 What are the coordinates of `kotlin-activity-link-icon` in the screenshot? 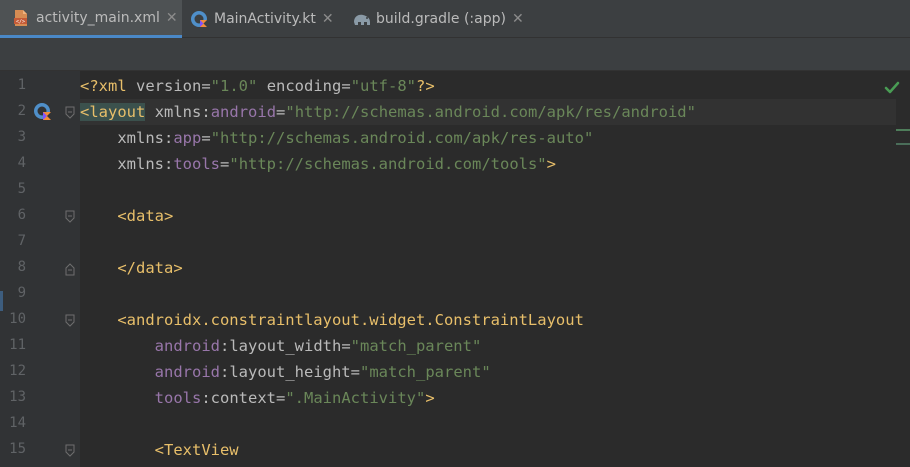 It's located at (43, 112).